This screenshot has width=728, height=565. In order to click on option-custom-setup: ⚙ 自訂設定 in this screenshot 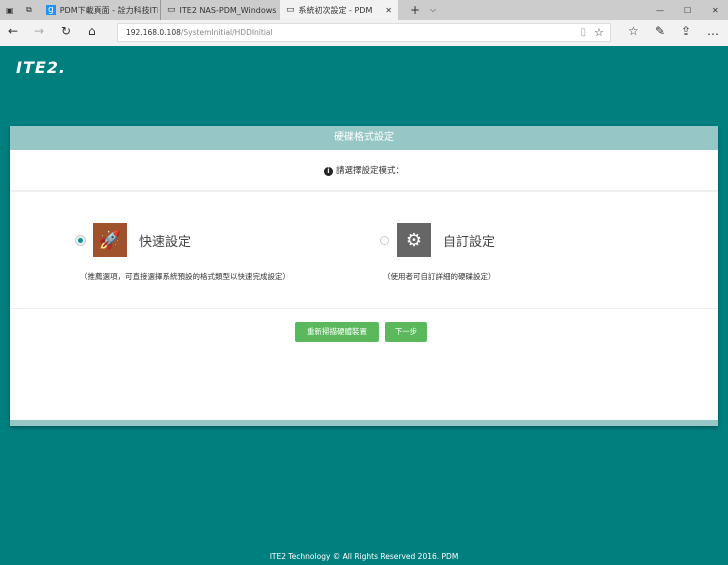, I will do `click(437, 240)`.